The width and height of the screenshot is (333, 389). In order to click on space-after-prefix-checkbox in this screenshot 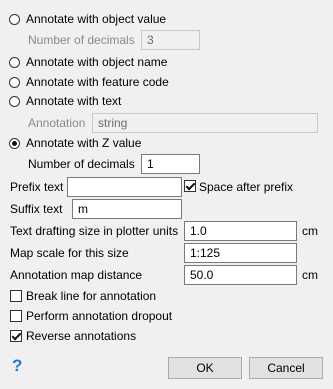, I will do `click(190, 186)`.